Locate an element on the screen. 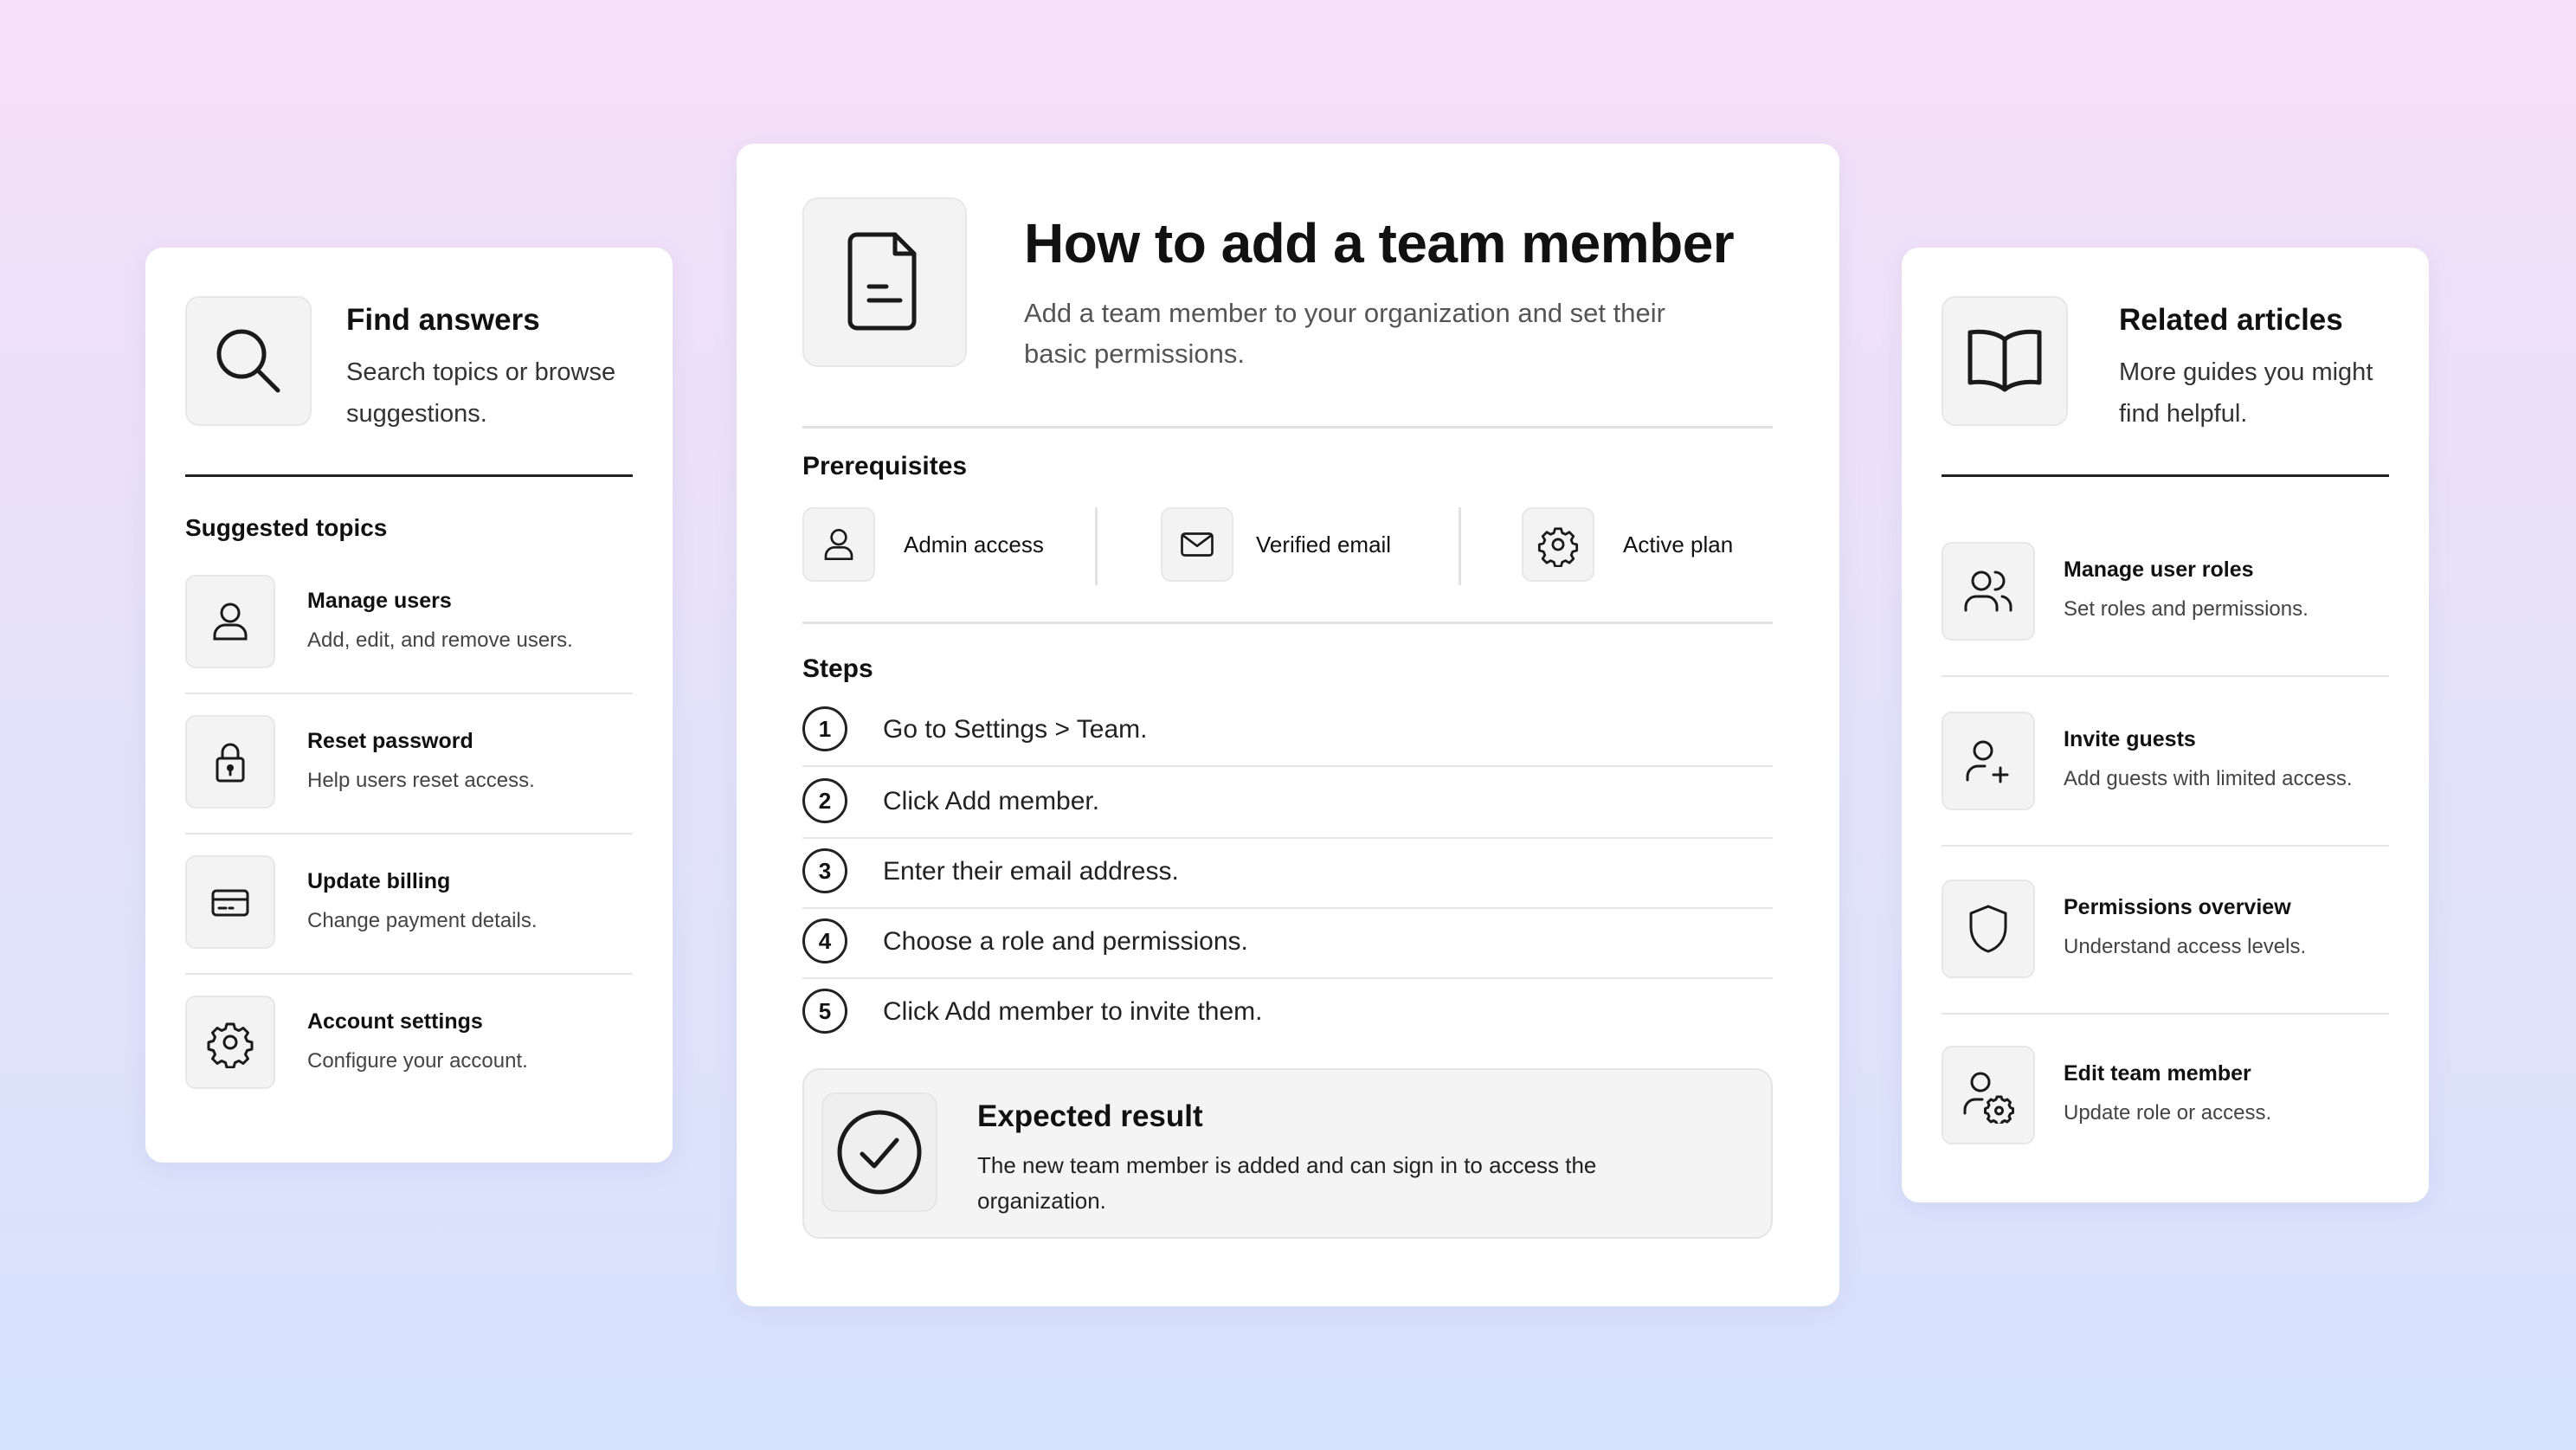  topic-title: Manage users is located at coordinates (379, 601).